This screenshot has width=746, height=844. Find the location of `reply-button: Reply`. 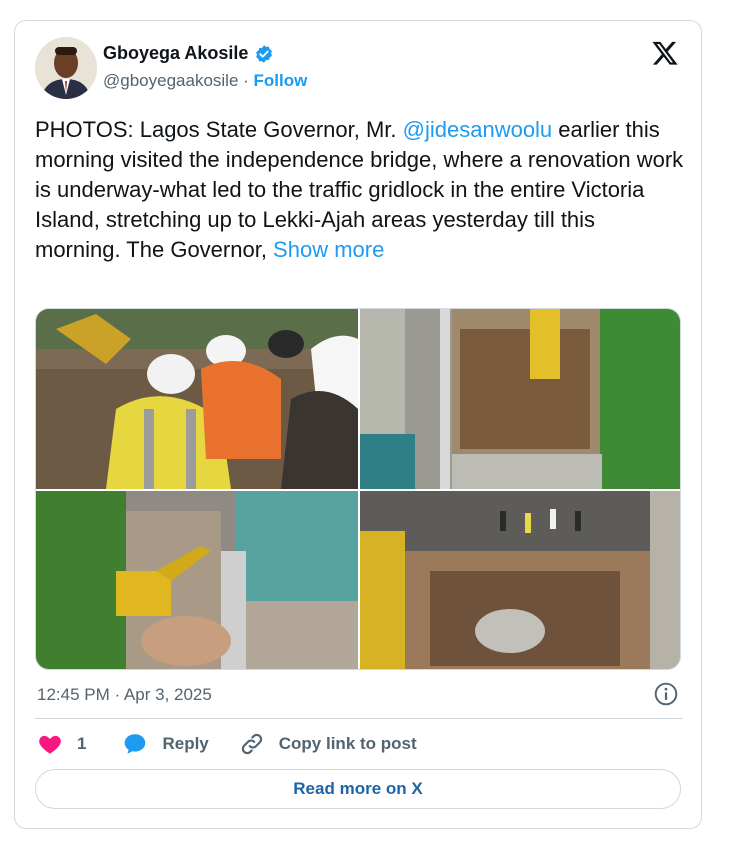

reply-button: Reply is located at coordinates (165, 744).